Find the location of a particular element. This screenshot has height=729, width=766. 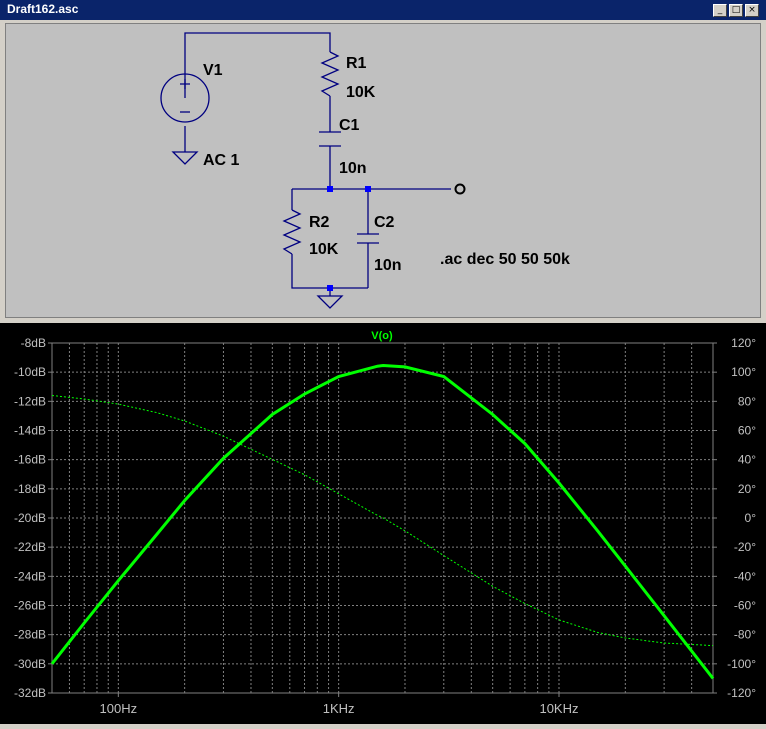

right-tick-label: -80° is located at coordinates (745, 635).